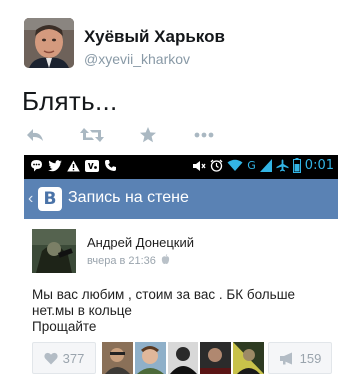  Describe the element at coordinates (164, 294) in the screenshot. I see `post-text-line: Мы вас любим , стоим за вас . БК больше` at that location.